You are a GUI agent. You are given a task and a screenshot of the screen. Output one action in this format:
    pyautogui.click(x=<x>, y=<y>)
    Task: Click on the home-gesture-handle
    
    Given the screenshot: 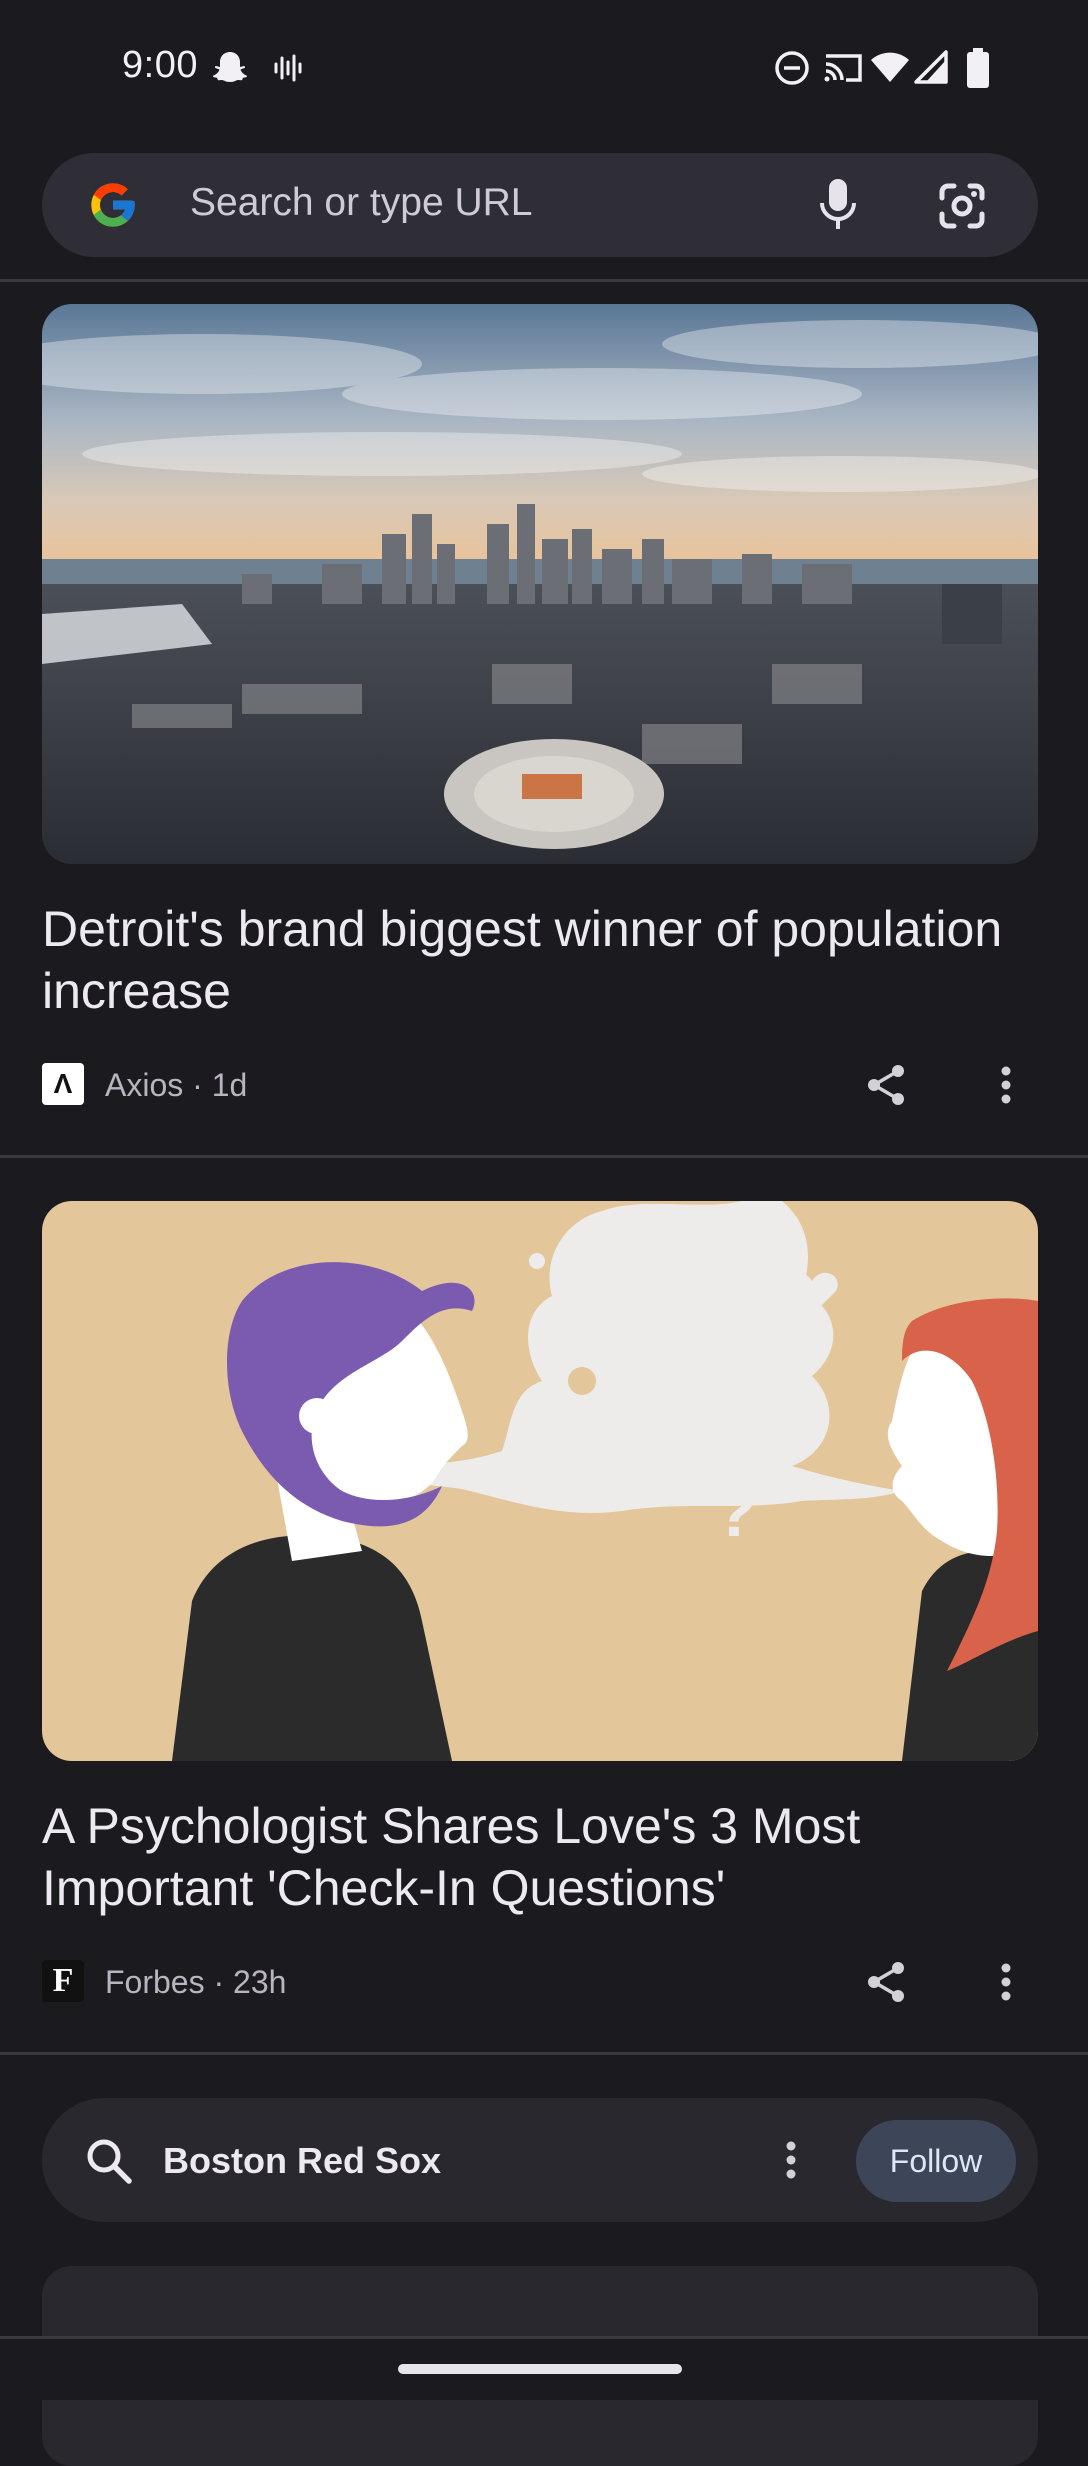 What is the action you would take?
    pyautogui.click(x=540, y=2369)
    